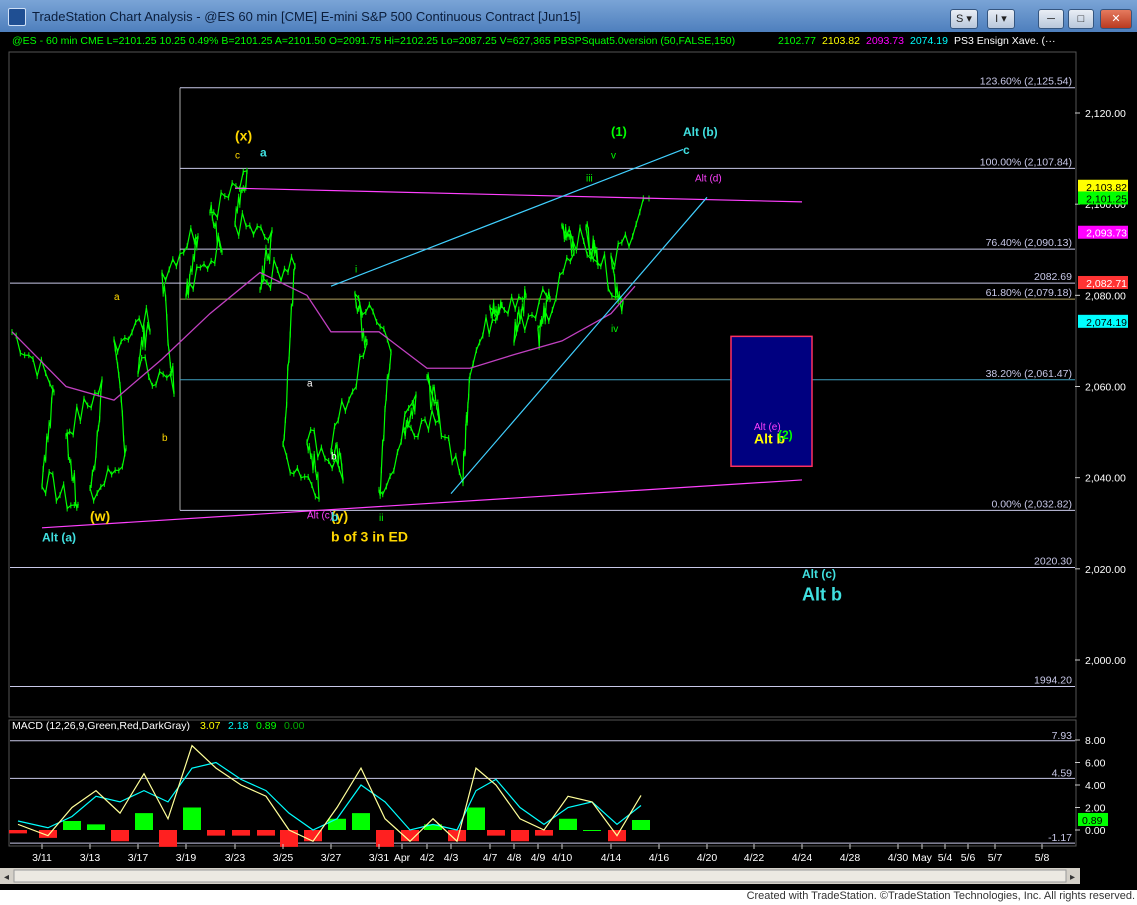  What do you see at coordinates (1106, 323) in the screenshot?
I see `price-tag-label: 2,074.19` at bounding box center [1106, 323].